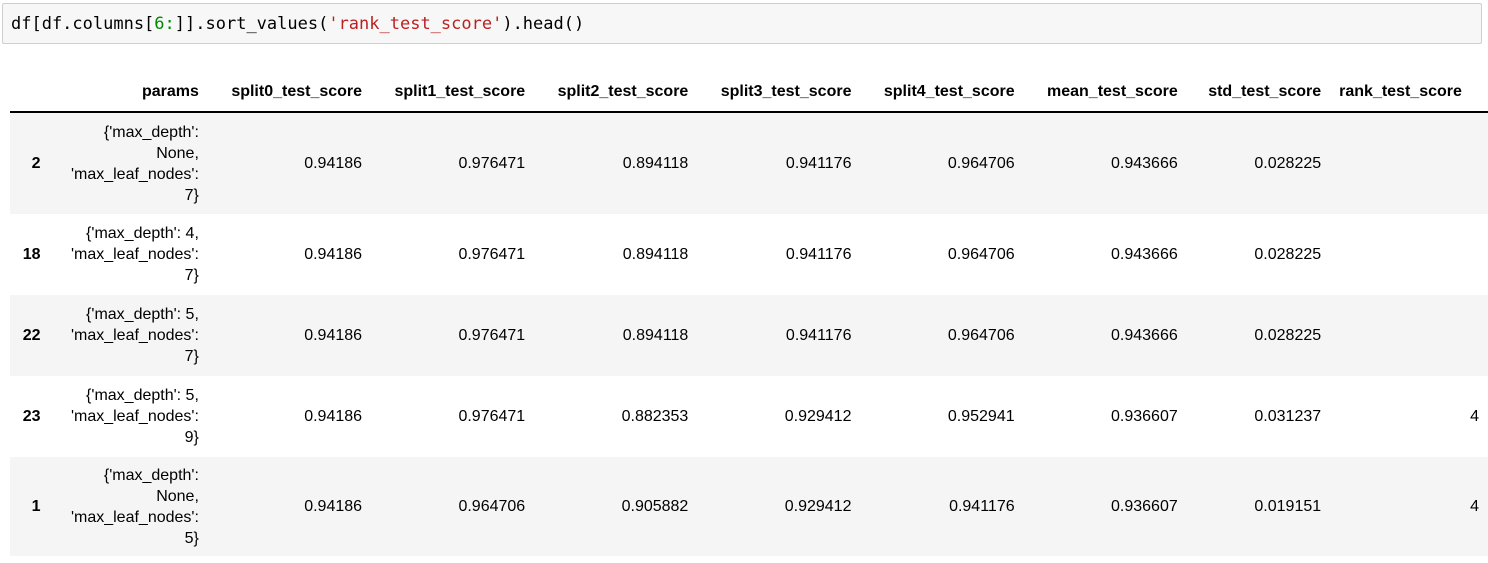 Image resolution: width=1488 pixels, height=563 pixels. Describe the element at coordinates (786, 91) in the screenshot. I see `column-header: split3_test_score` at that location.